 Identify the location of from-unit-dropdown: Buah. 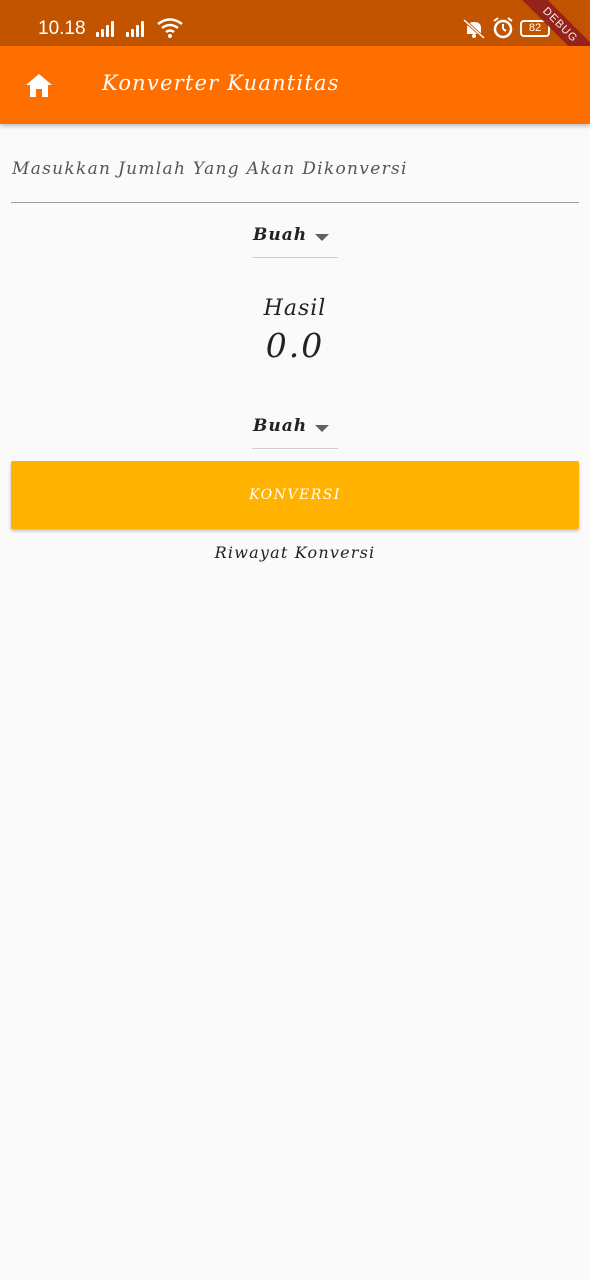
(295, 238).